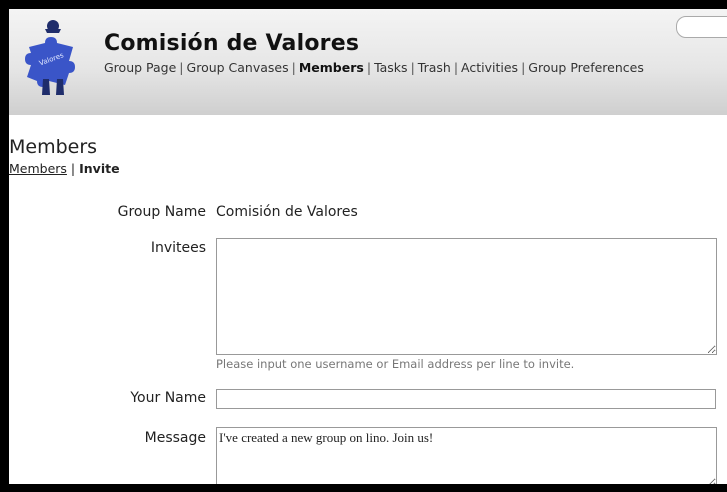 The image size is (727, 492). Describe the element at coordinates (232, 43) in the screenshot. I see `group-title: Comisión de Valores` at that location.